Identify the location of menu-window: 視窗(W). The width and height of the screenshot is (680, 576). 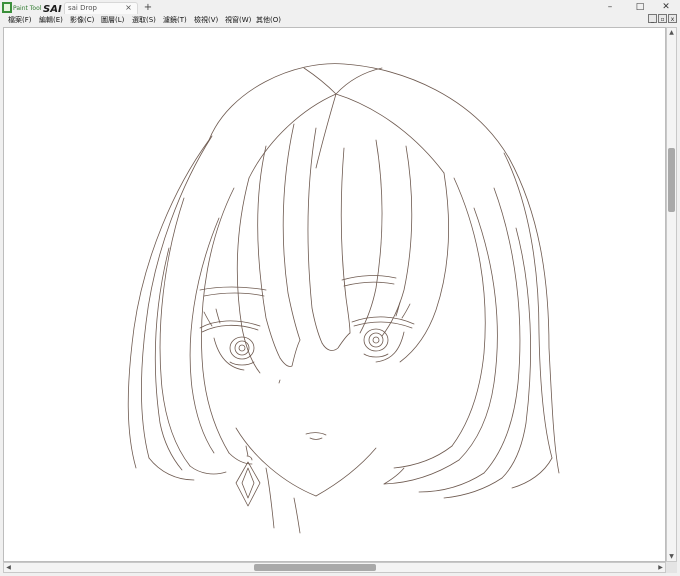
(238, 20).